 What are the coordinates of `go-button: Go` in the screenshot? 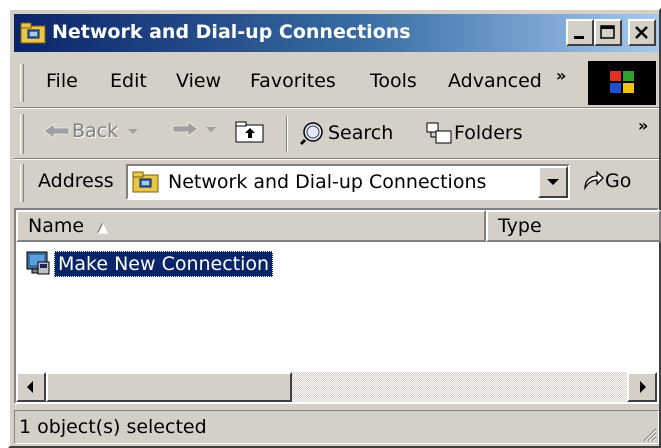 It's located at (606, 181).